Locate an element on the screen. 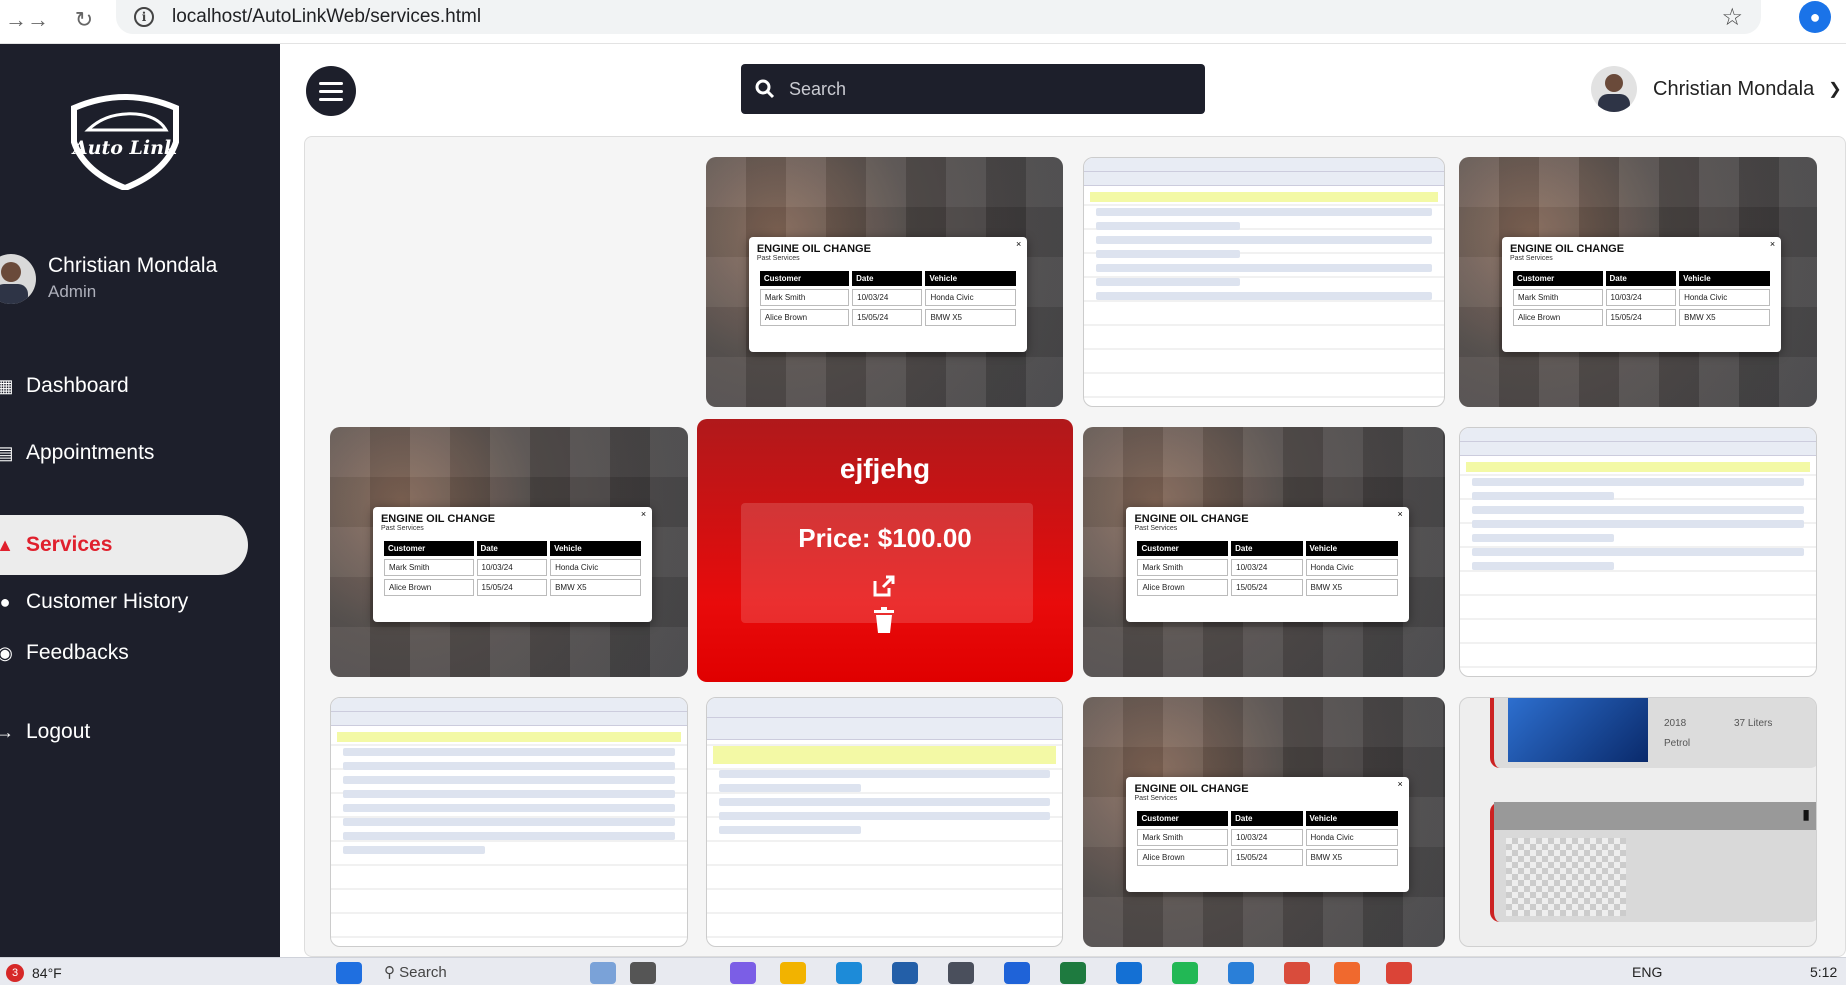 This screenshot has height=985, width=1846. car-image is located at coordinates (1578, 730).